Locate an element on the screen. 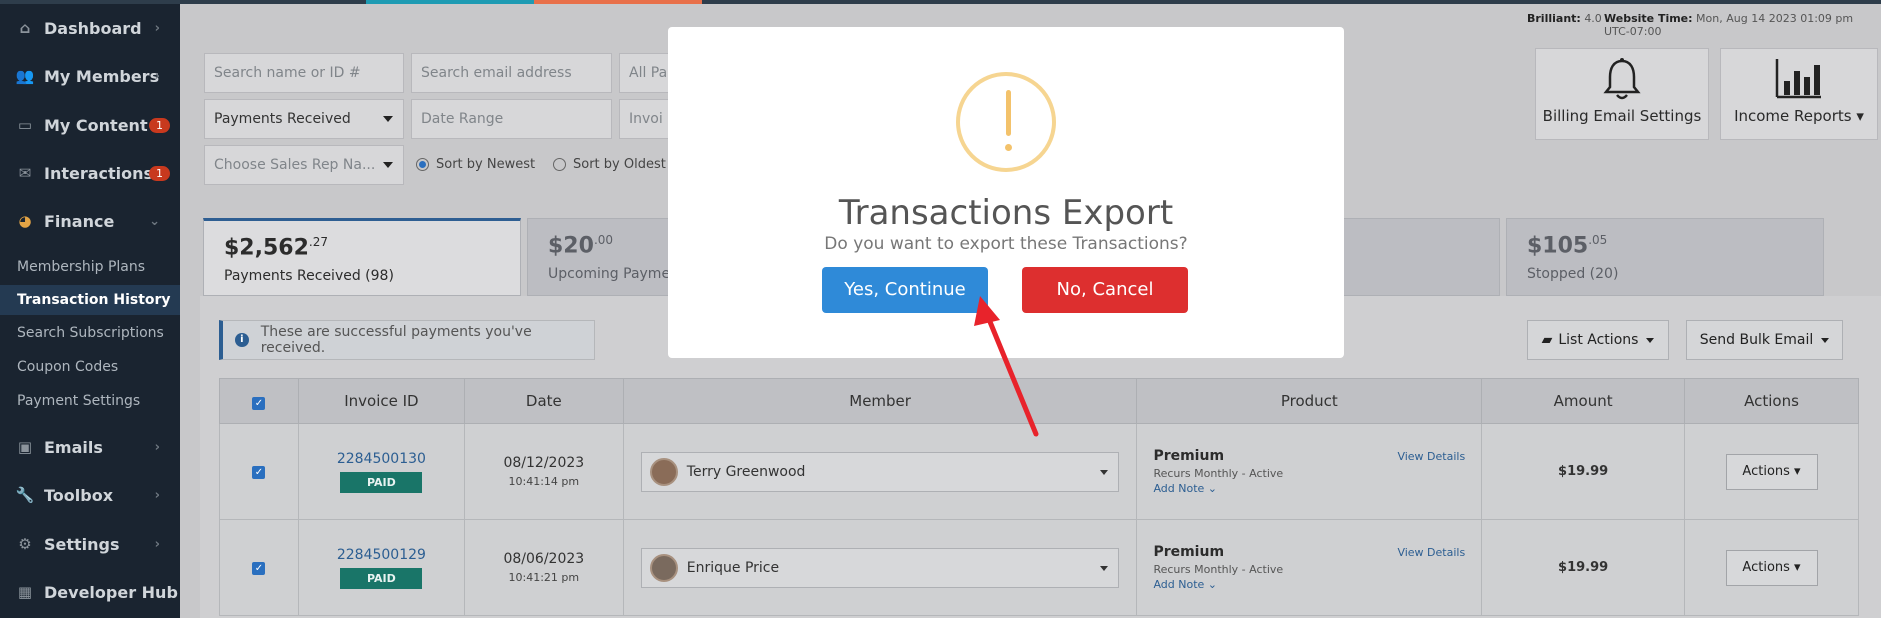 The height and width of the screenshot is (618, 1881). column-header-product: Product is located at coordinates (1309, 401).